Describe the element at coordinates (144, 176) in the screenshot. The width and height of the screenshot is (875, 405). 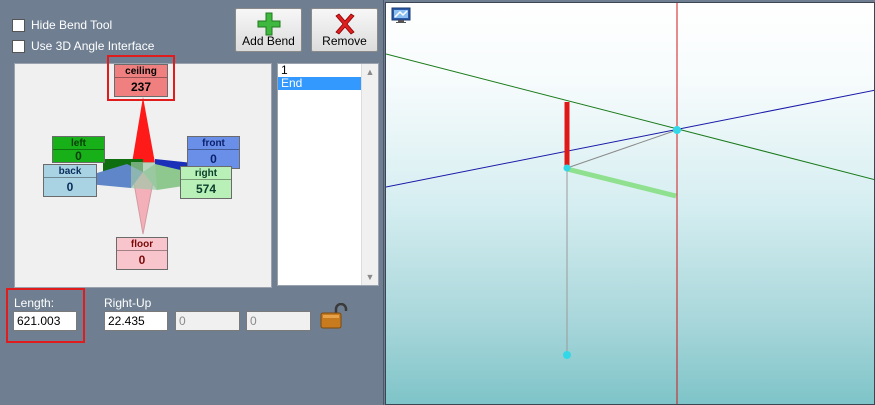
I see `center-joint` at that location.